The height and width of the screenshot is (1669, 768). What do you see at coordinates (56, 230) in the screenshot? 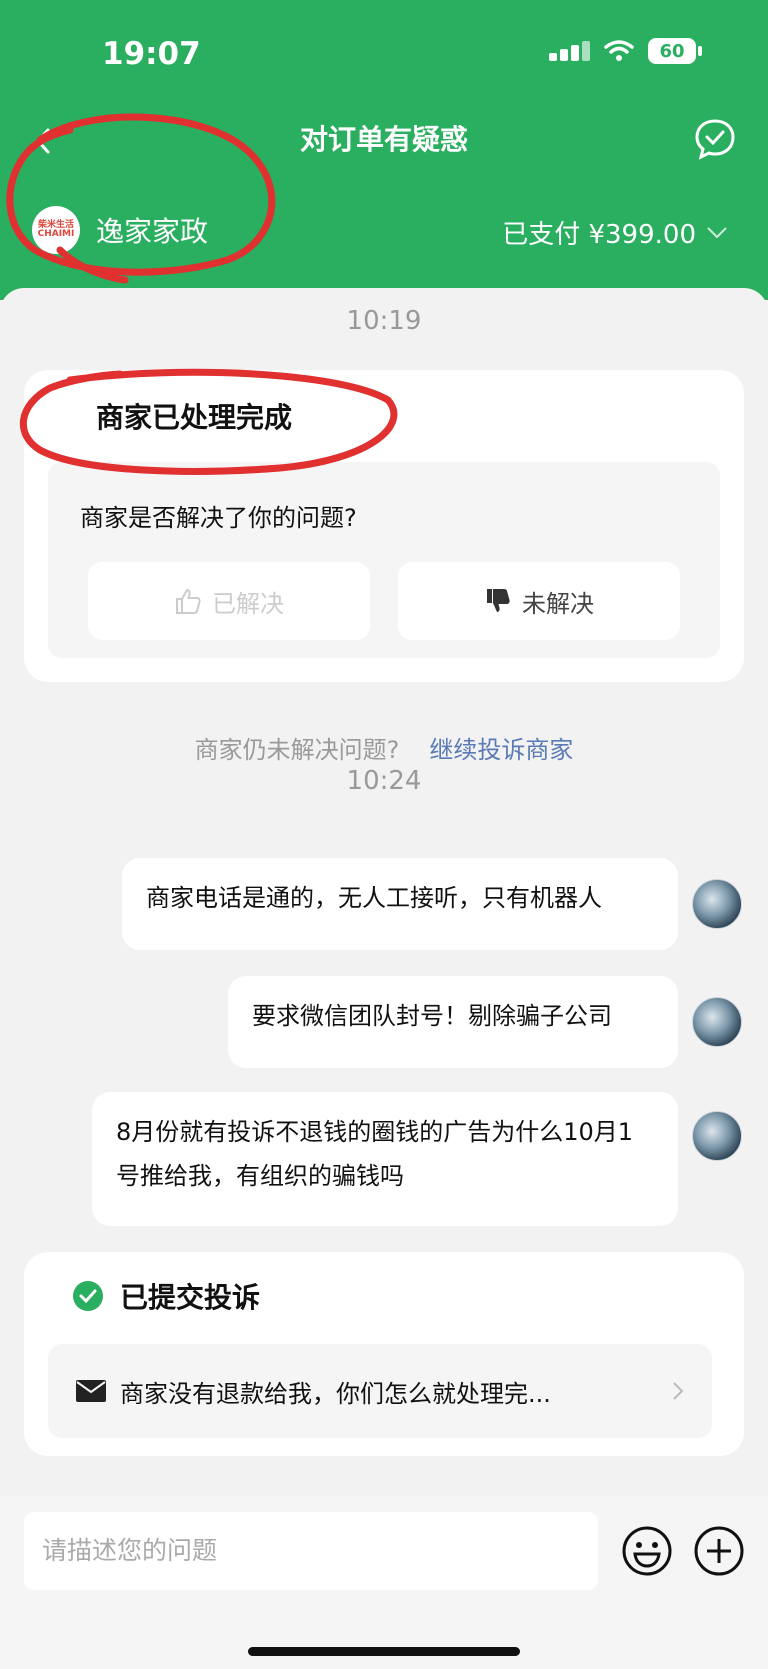
I see `merchant-logo: 柴米生活 CHAIMI` at bounding box center [56, 230].